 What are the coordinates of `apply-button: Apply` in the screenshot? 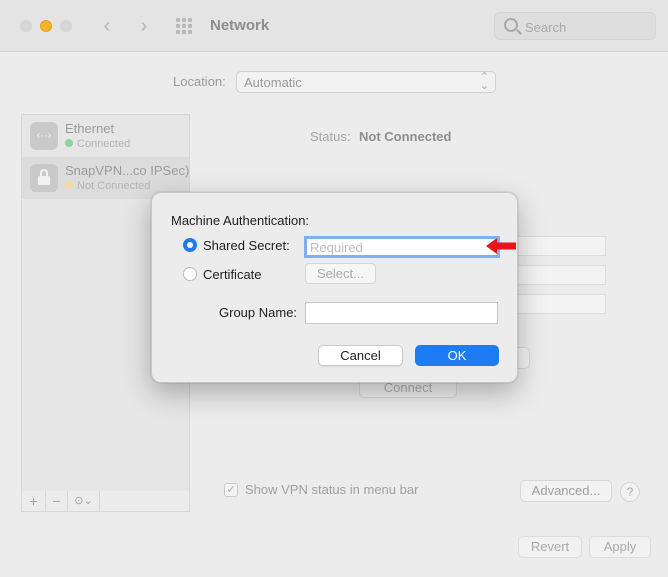 It's located at (620, 547).